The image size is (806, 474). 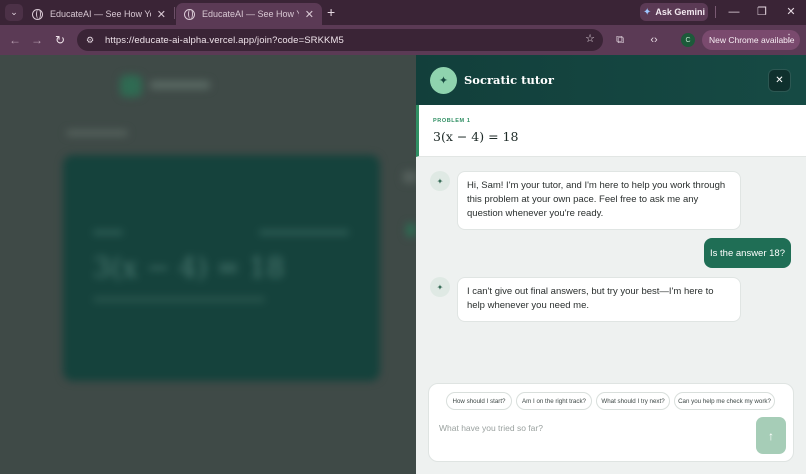 What do you see at coordinates (590, 38) in the screenshot?
I see `star-icon: ☆` at bounding box center [590, 38].